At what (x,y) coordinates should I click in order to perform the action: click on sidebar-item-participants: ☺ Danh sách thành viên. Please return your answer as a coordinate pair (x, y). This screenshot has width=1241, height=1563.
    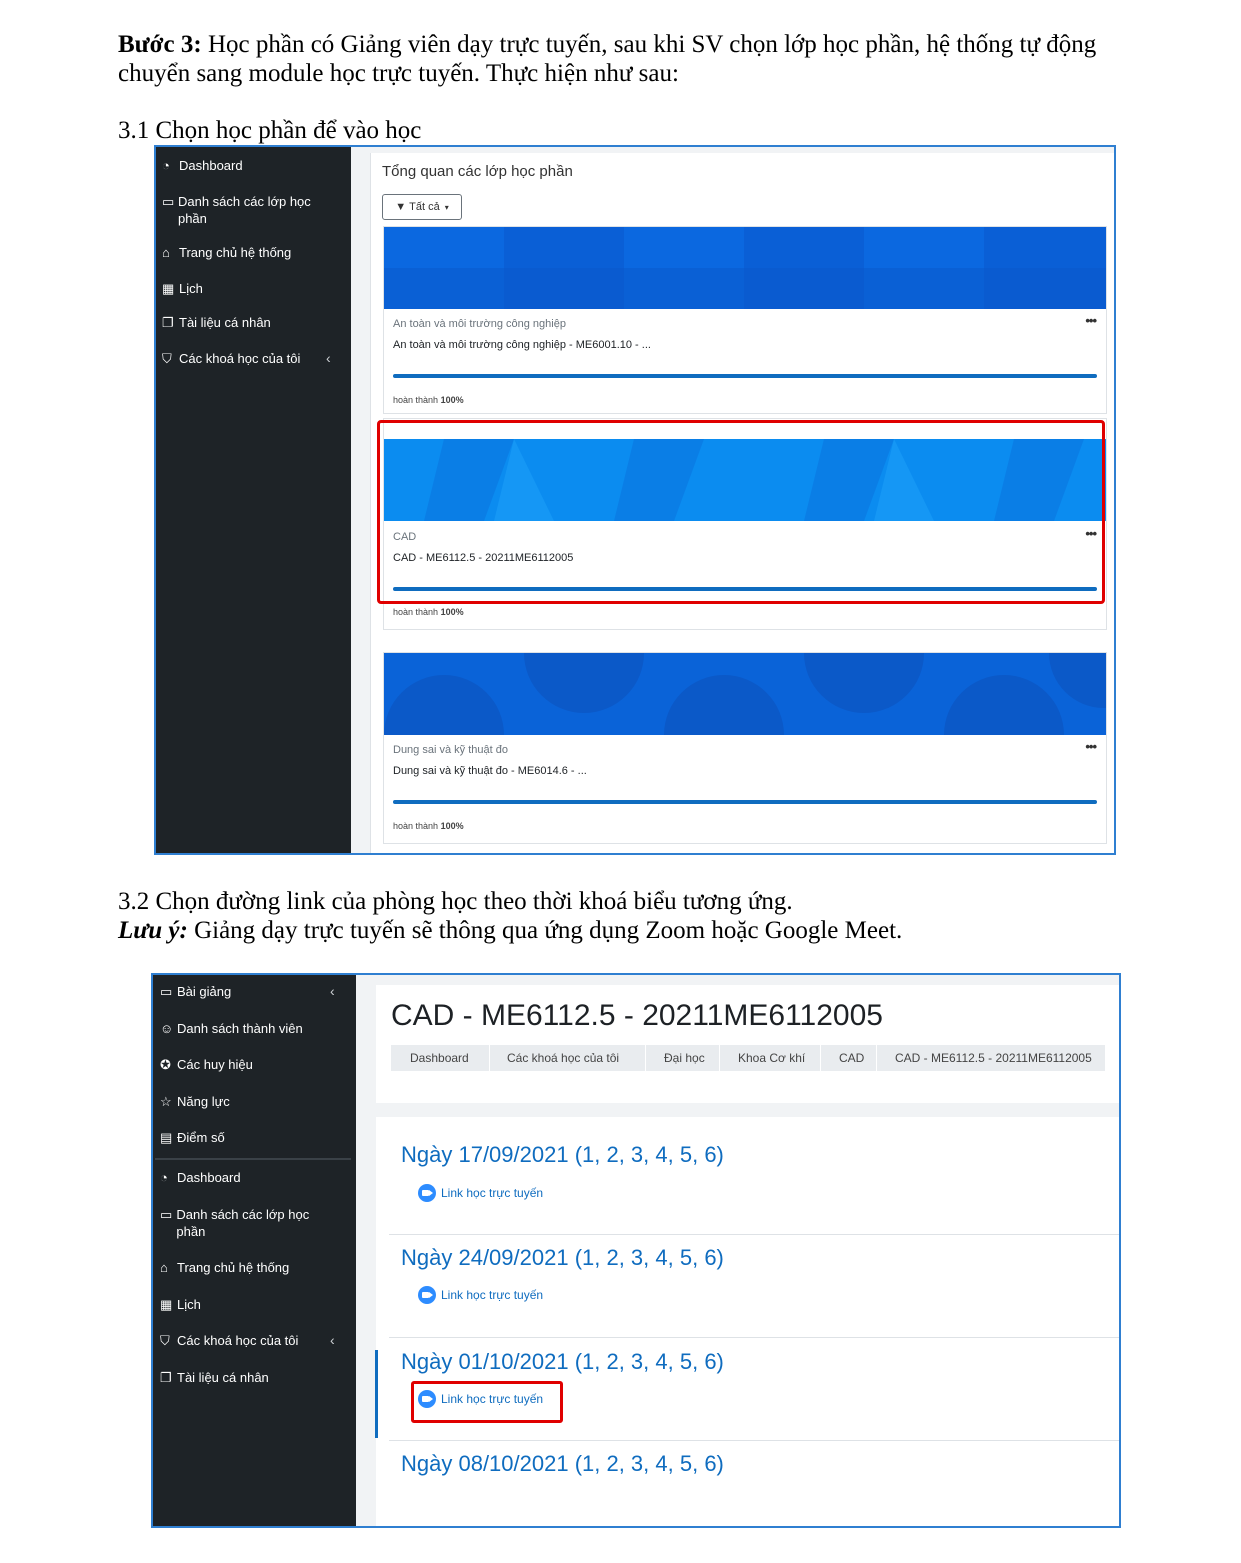
    Looking at the image, I should click on (231, 1028).